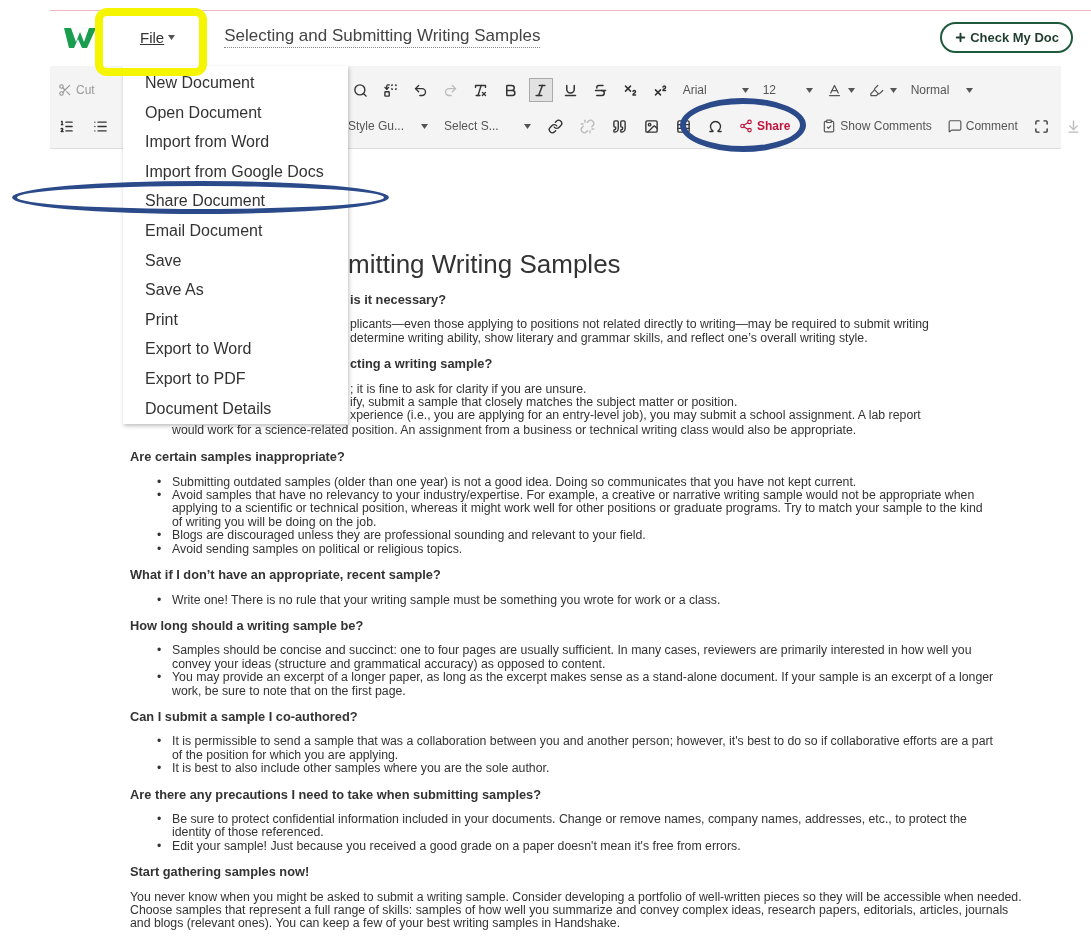 This screenshot has width=1091, height=942. What do you see at coordinates (578, 509) in the screenshot?
I see `bullet-item: Avoid samples that have no relevancy to your industry/expertise. For example, a creative or narrative writing sample would not be appropriate when applying to a scientific or technical position, whereas it might work well for other positions or graduate programs. Try to match your sample to the kind of writing you will be doing on the job.` at bounding box center [578, 509].